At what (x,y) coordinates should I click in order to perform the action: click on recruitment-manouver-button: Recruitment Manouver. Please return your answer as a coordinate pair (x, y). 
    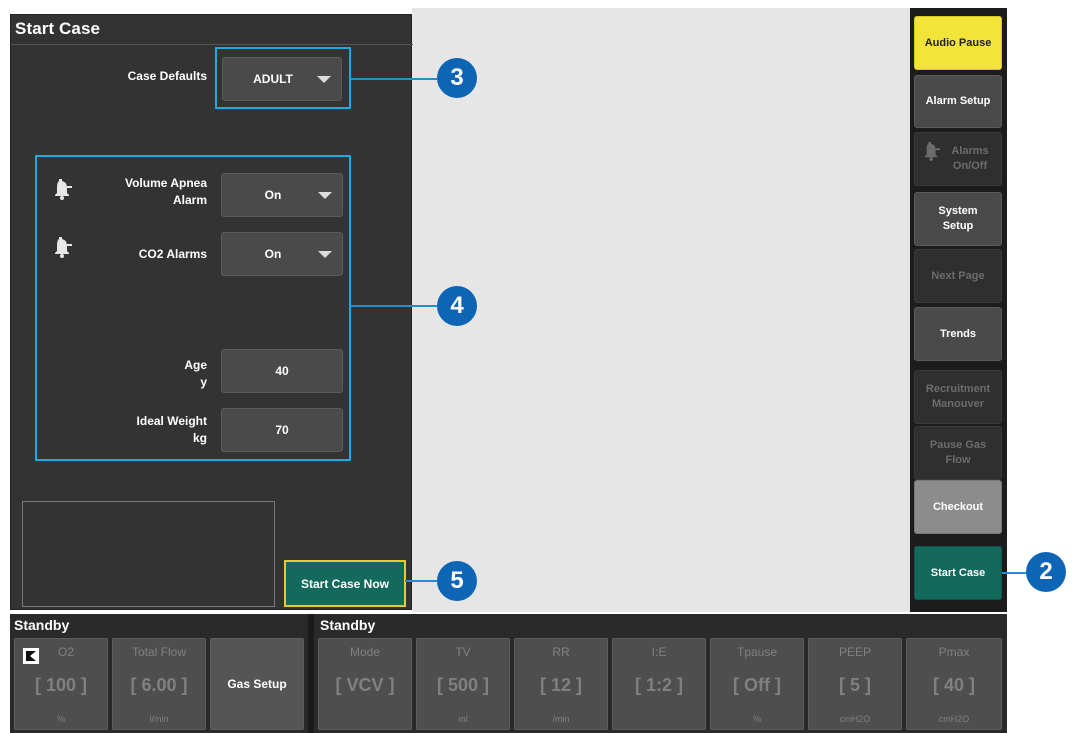
    Looking at the image, I should click on (958, 397).